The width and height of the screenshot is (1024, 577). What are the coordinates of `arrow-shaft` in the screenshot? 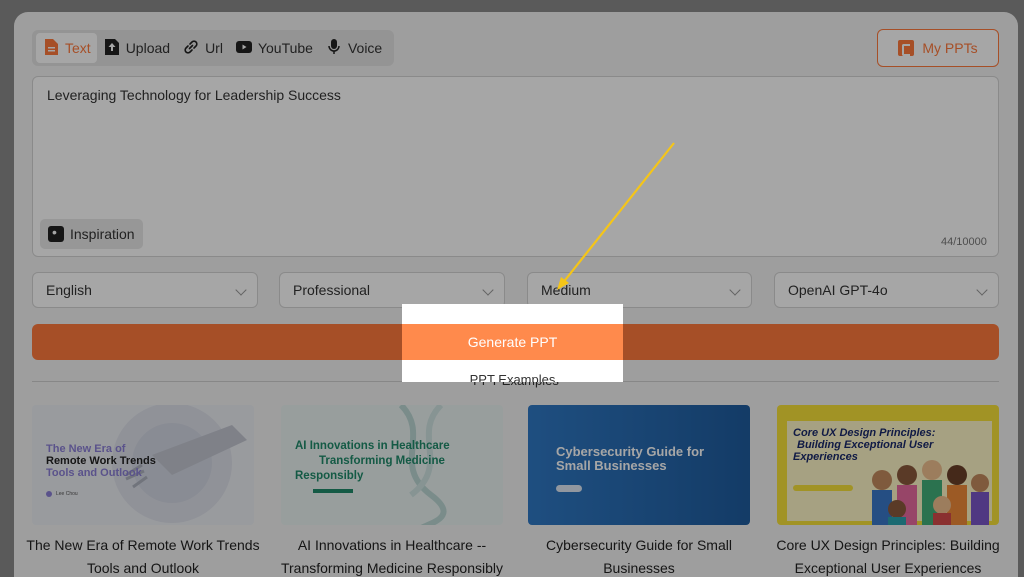 It's located at (618, 213).